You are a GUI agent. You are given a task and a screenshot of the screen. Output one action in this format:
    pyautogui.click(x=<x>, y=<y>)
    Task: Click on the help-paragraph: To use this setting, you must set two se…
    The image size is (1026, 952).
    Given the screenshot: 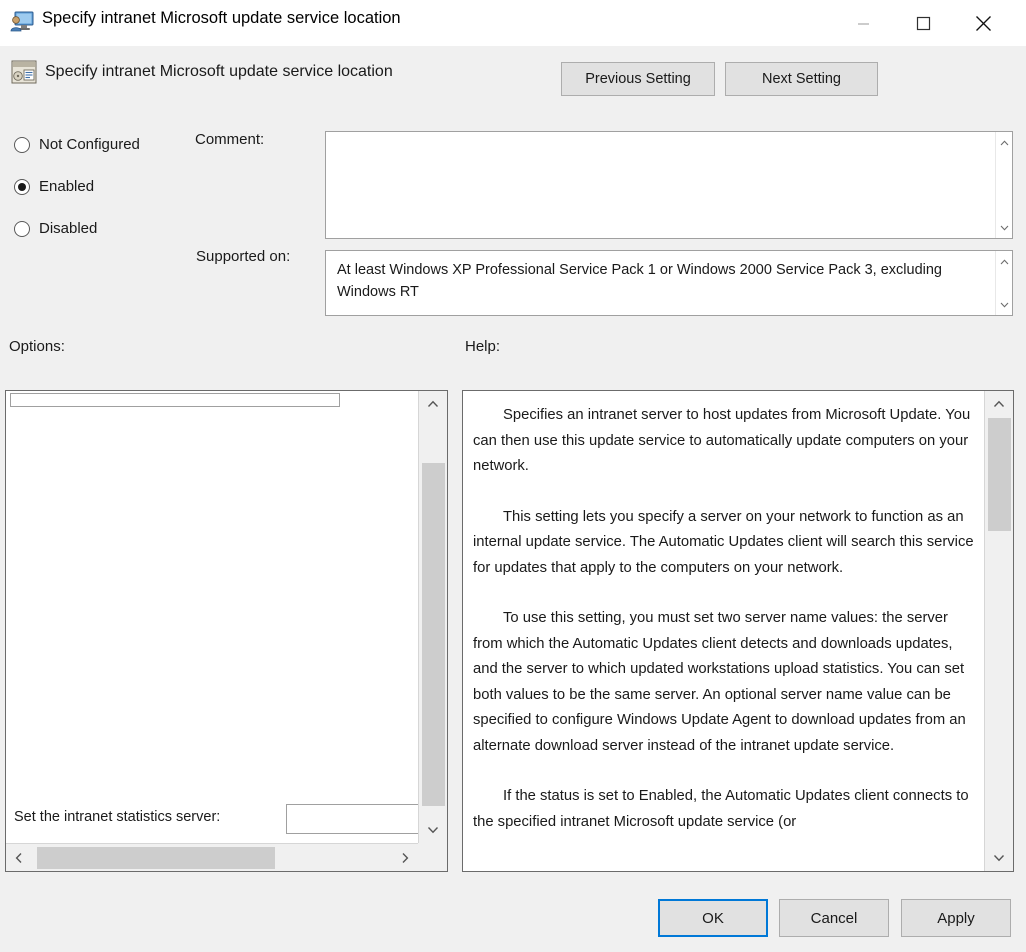 What is the action you would take?
    pyautogui.click(x=719, y=682)
    